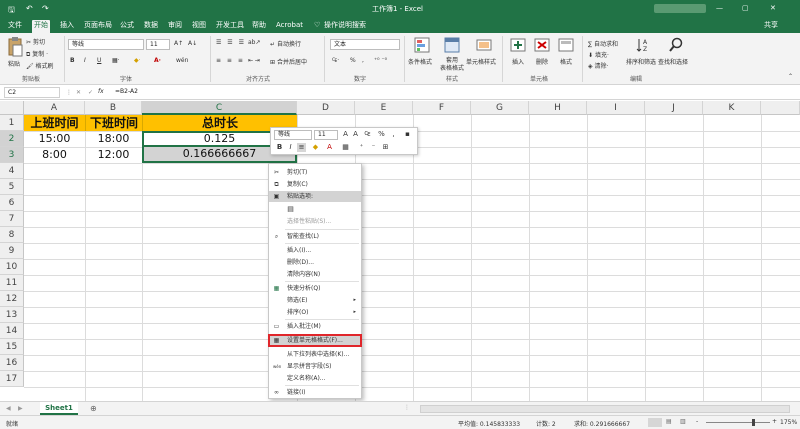  I want to click on row-header-5: 5, so click(12, 187).